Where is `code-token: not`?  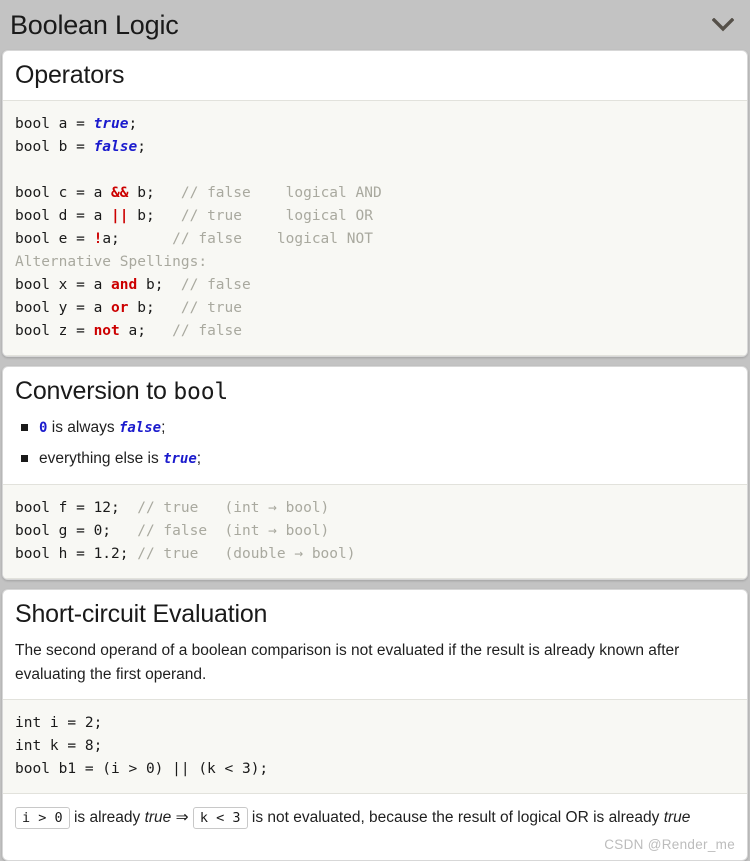 code-token: not is located at coordinates (106, 330).